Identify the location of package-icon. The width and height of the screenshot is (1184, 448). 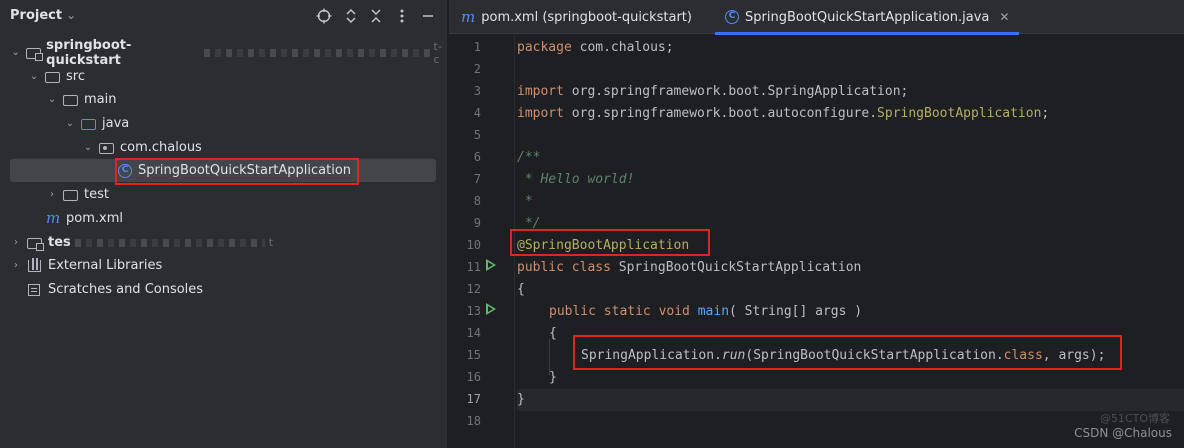
(107, 148).